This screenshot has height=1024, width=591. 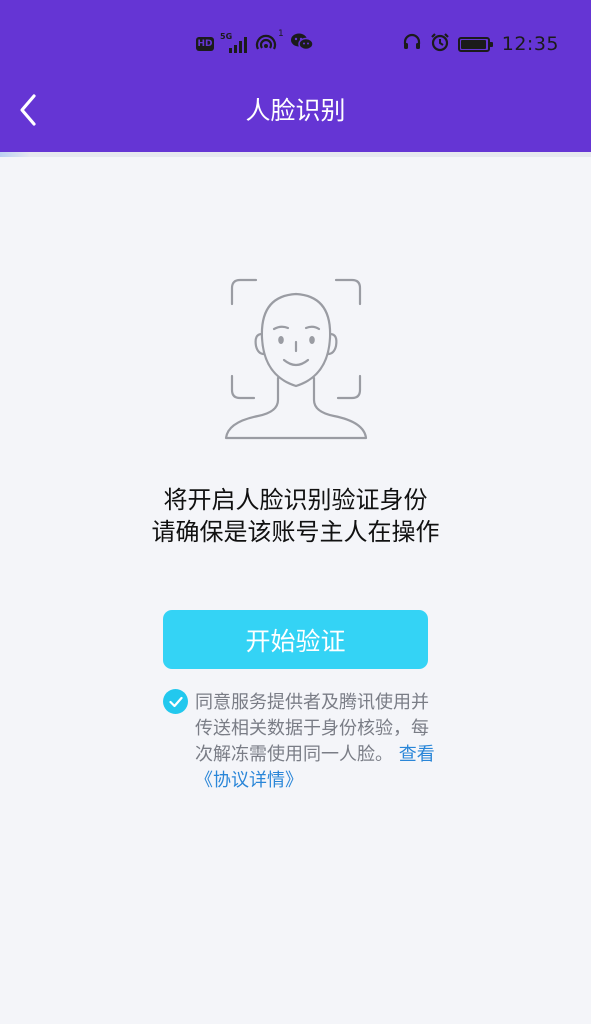 I want to click on loading-progress-bar, so click(x=295, y=154).